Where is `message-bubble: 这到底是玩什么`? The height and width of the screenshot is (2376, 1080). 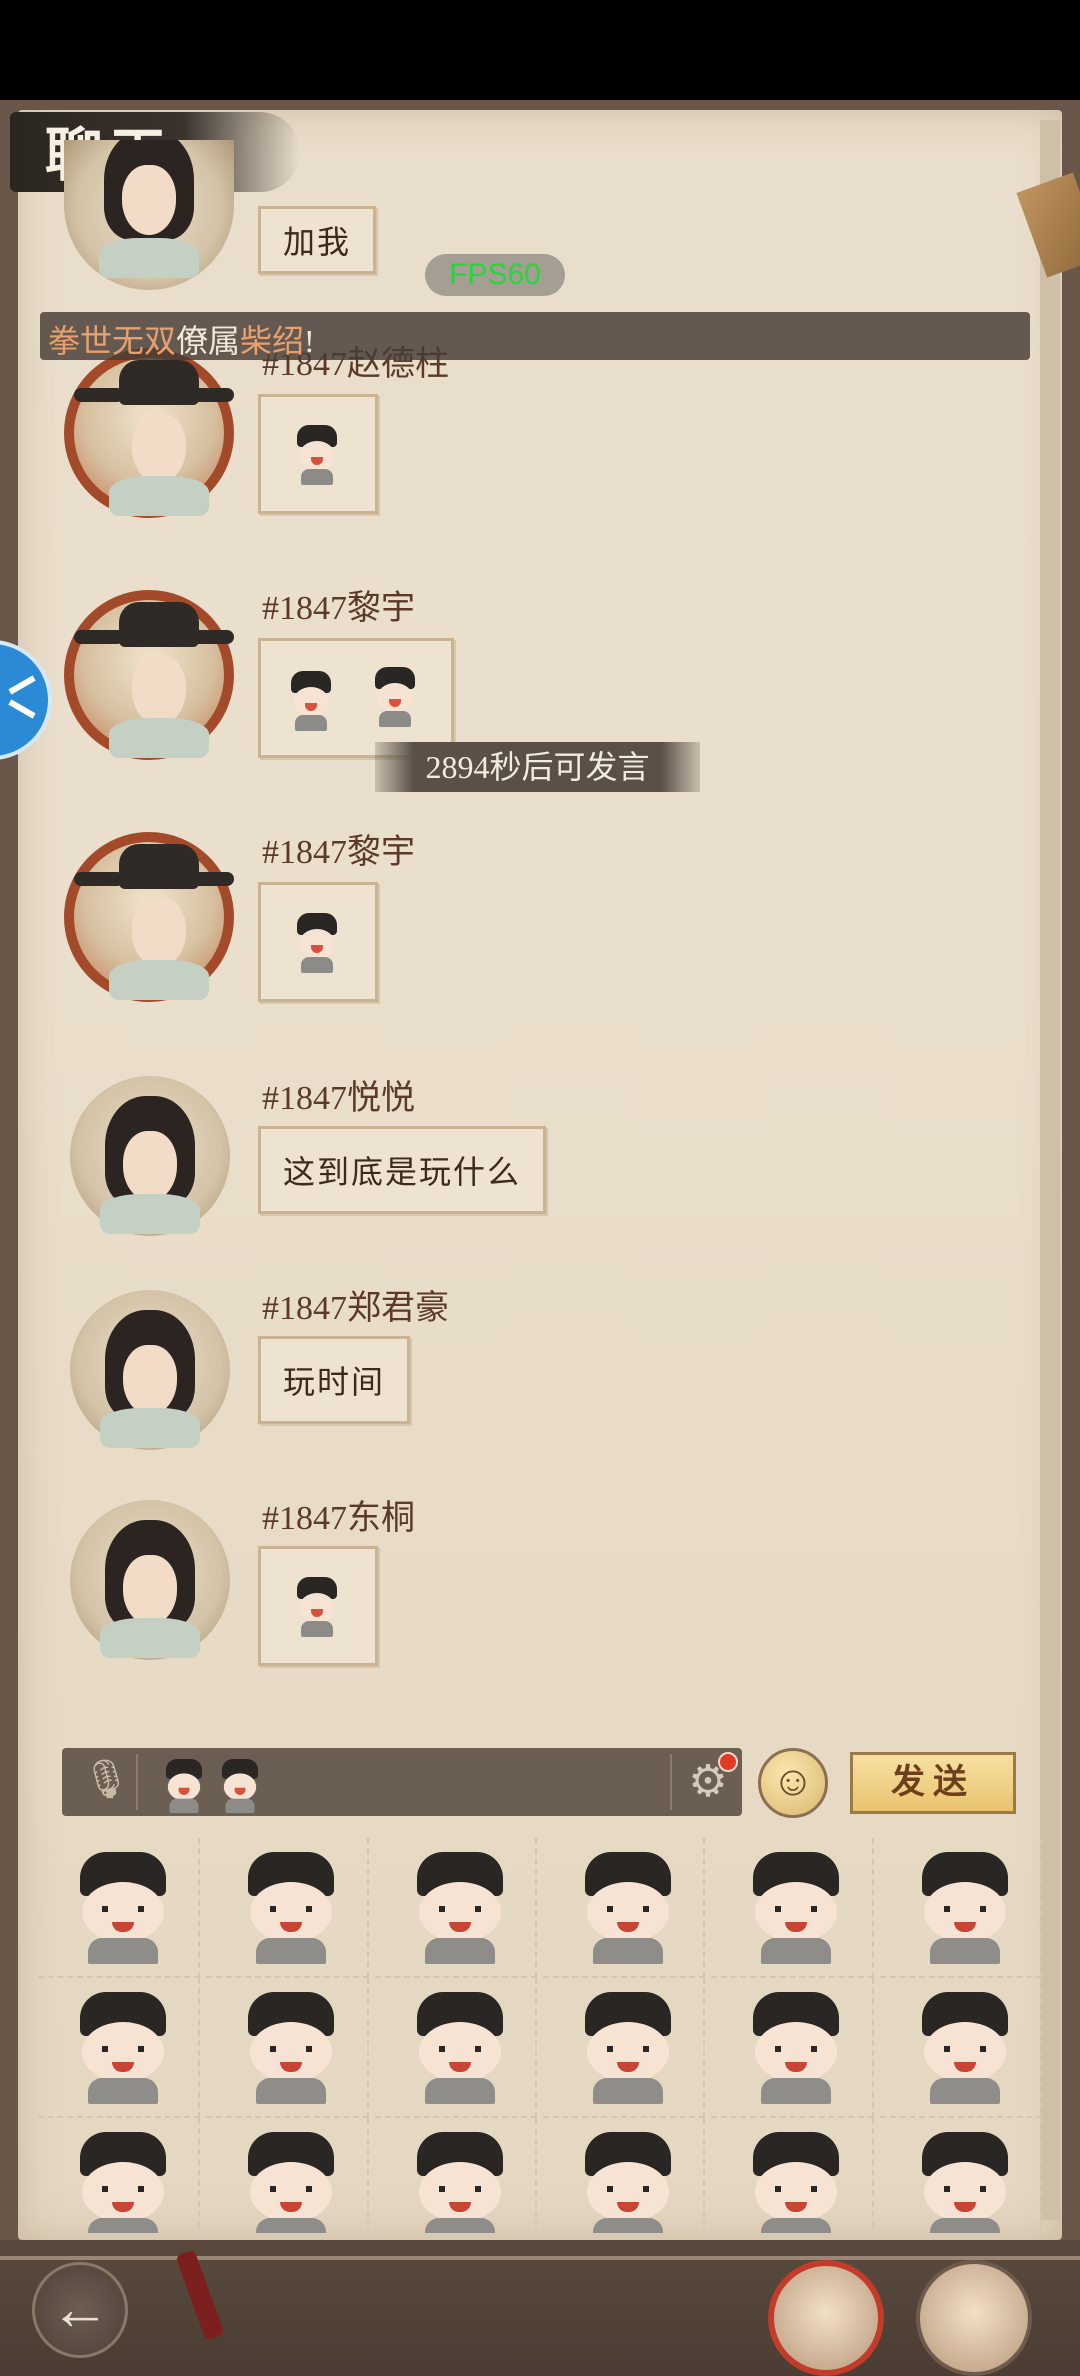 message-bubble: 这到底是玩什么 is located at coordinates (402, 1170).